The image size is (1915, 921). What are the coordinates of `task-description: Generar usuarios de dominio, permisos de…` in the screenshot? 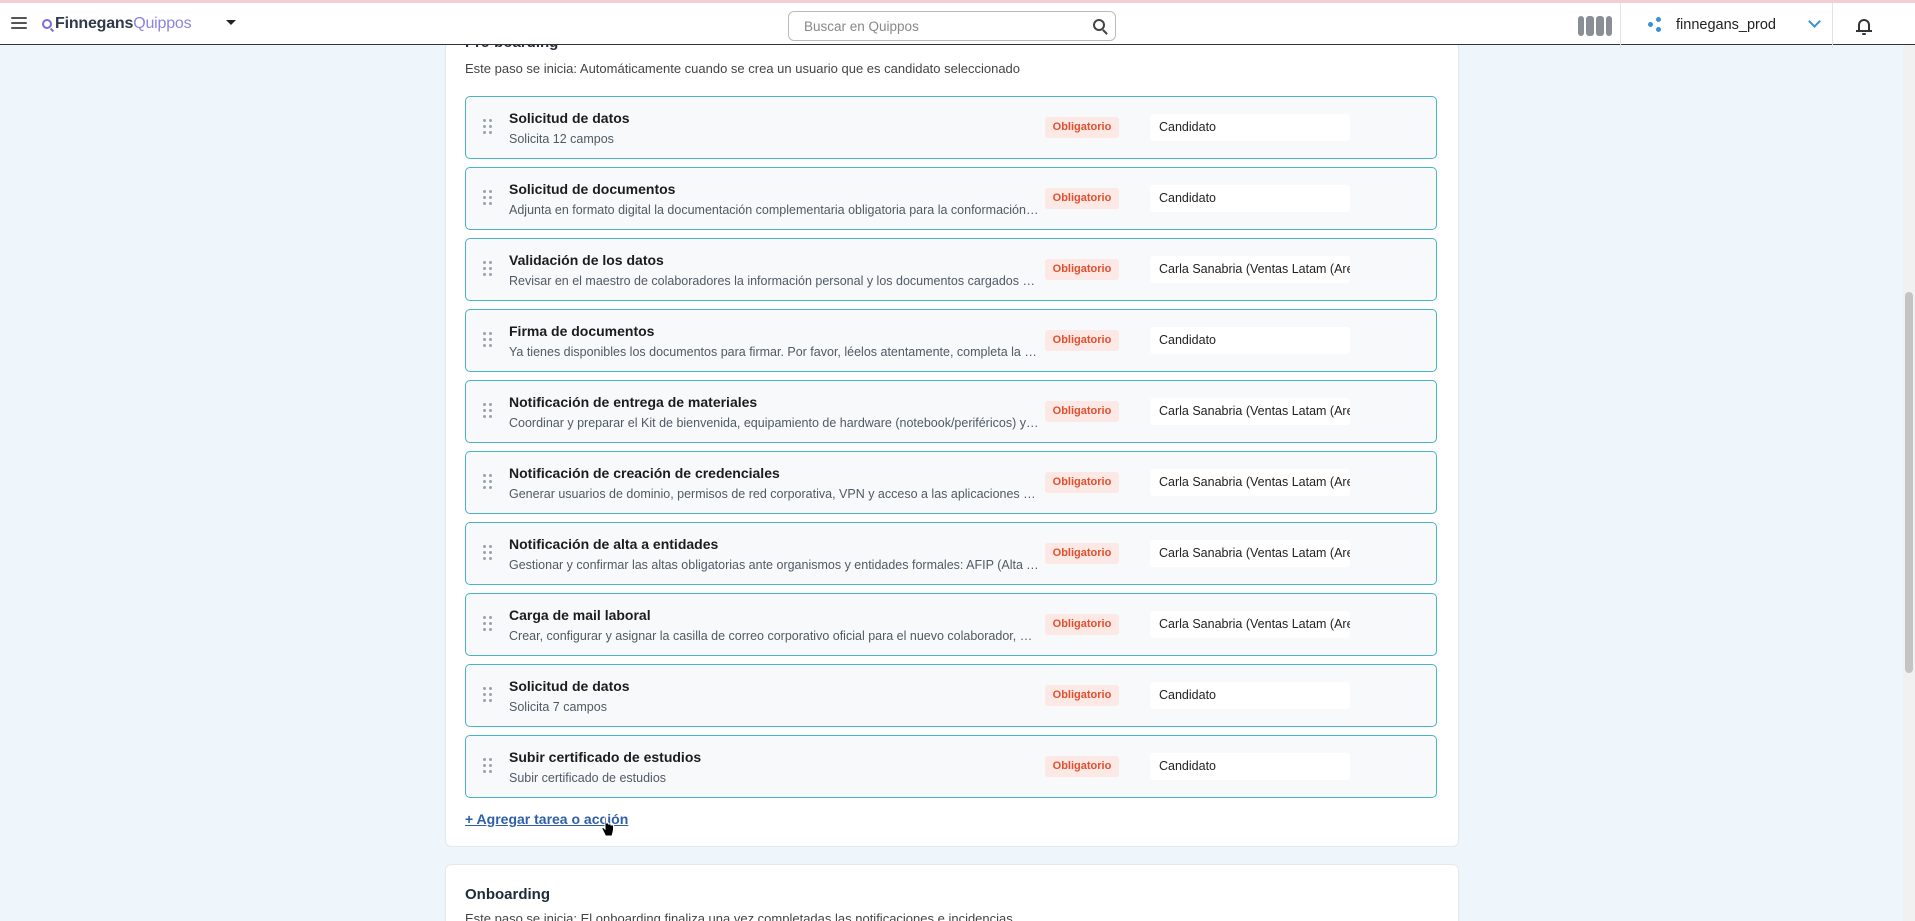 It's located at (774, 494).